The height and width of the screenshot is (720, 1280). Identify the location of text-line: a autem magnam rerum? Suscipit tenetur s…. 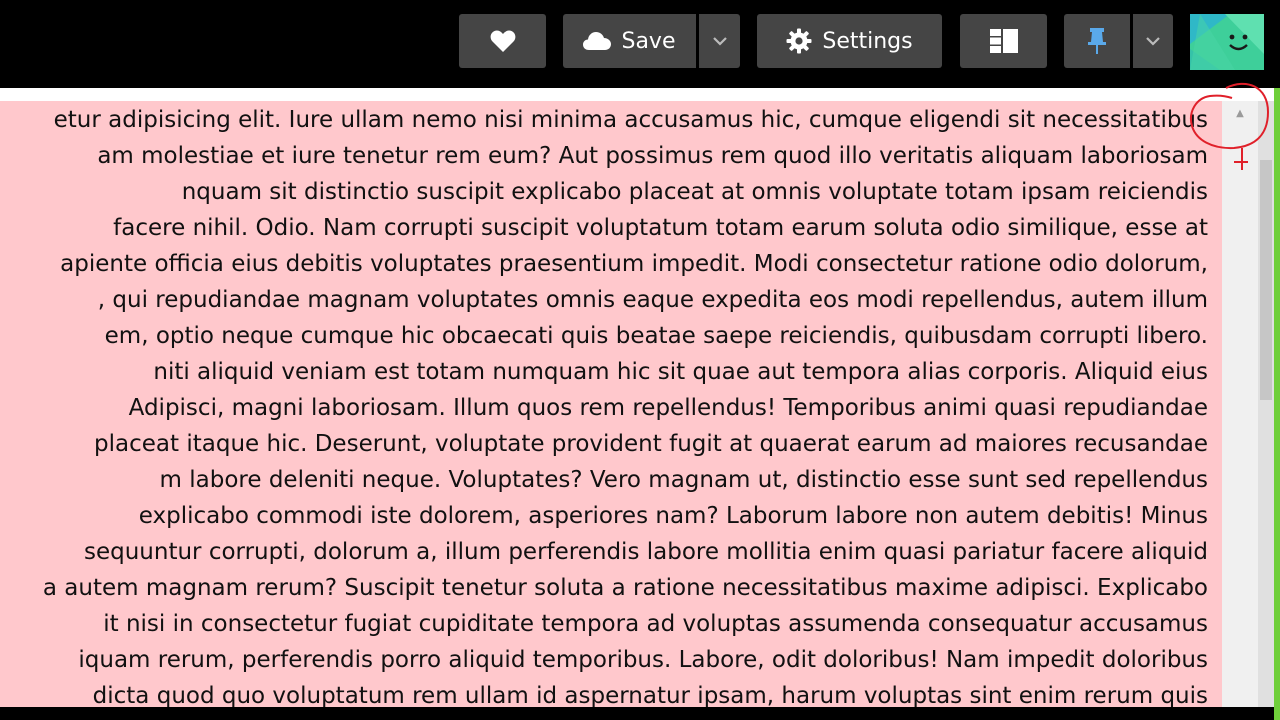
(625, 588).